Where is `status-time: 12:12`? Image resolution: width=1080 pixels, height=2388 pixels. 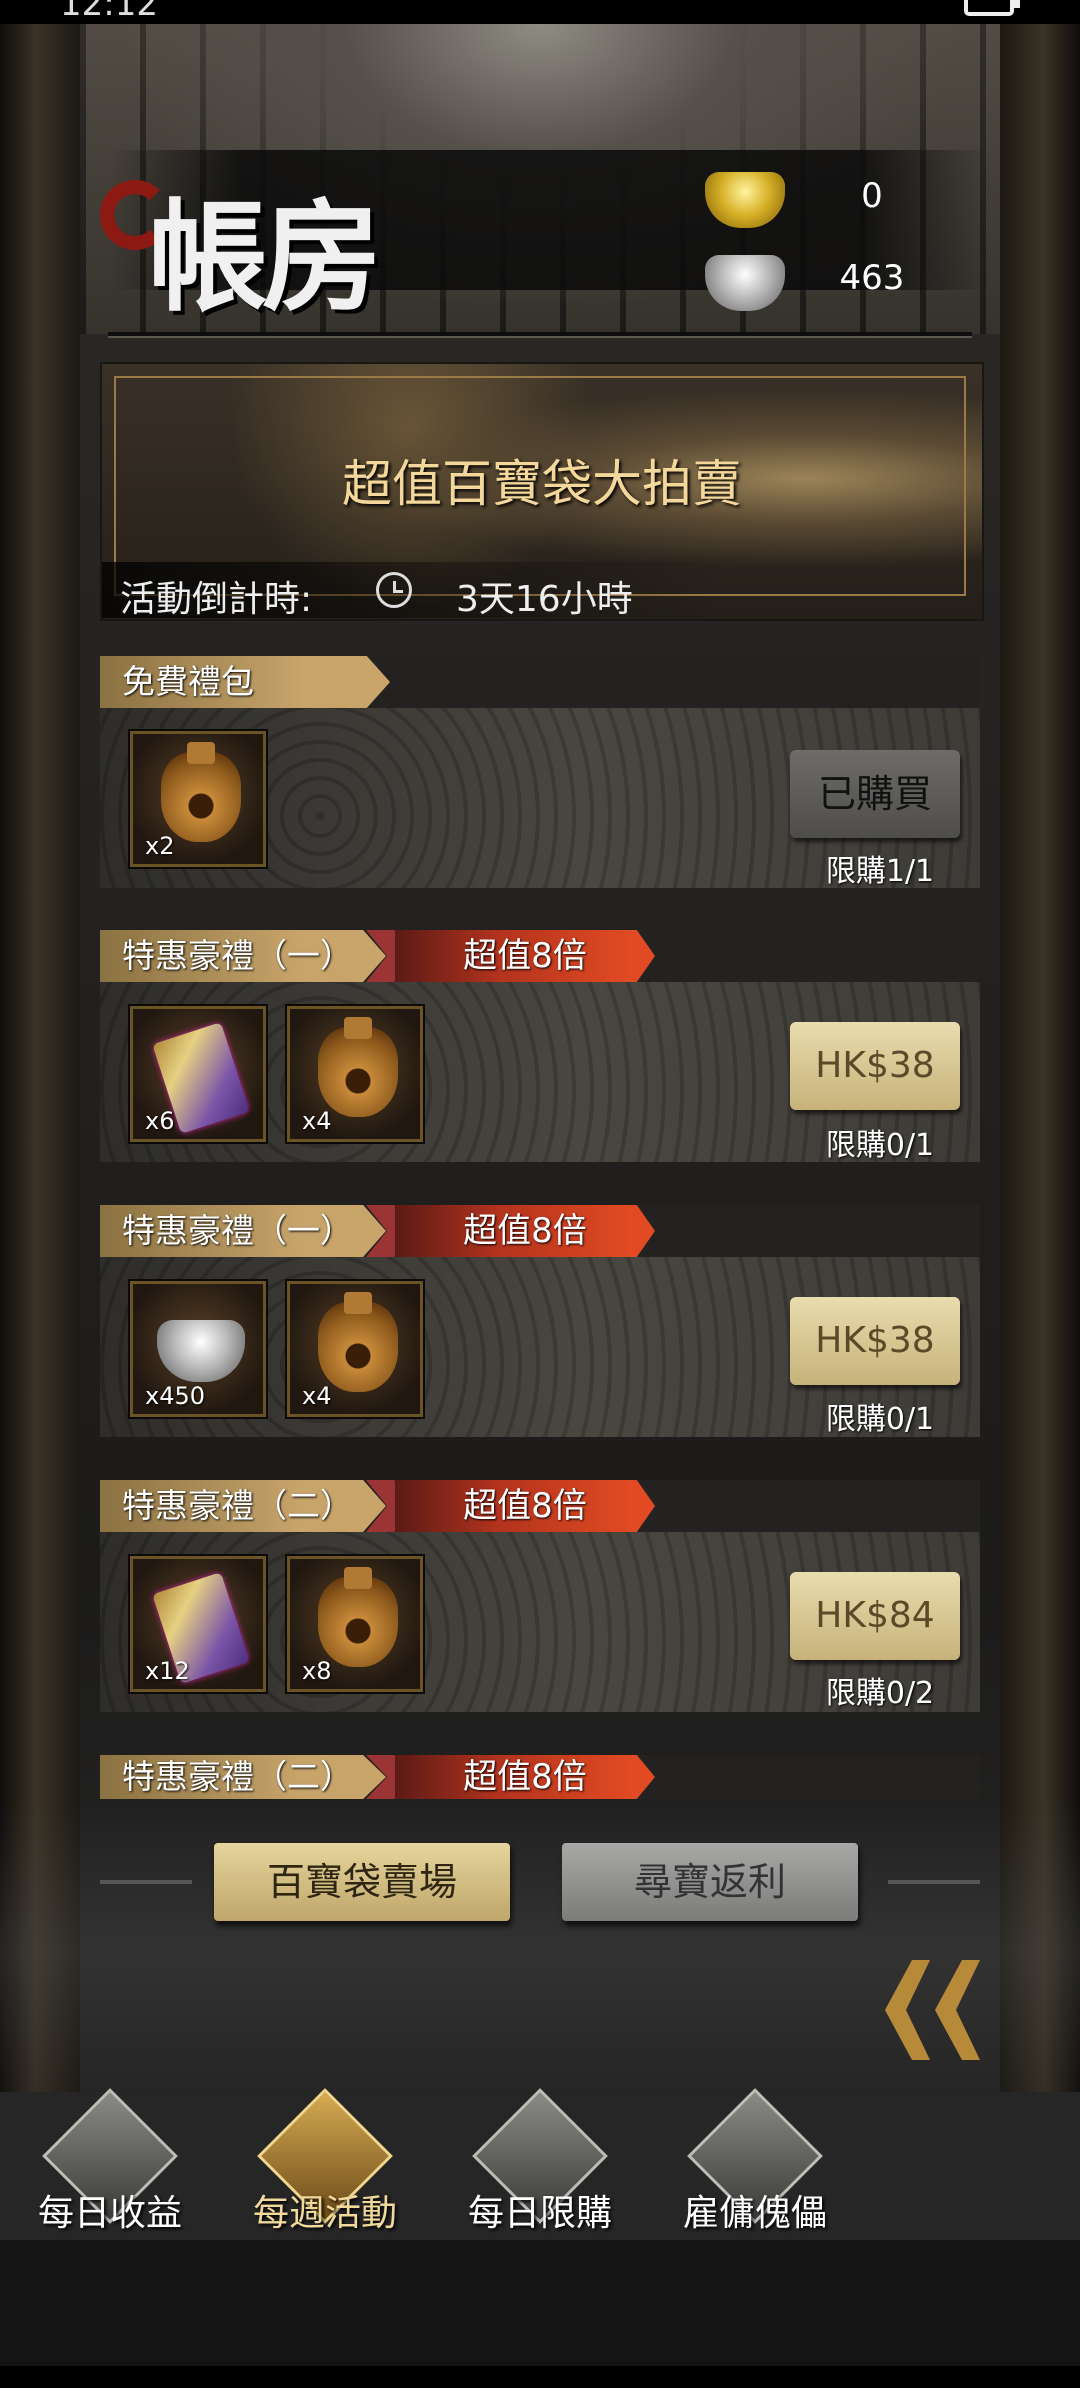
status-time: 12:12 is located at coordinates (109, 12).